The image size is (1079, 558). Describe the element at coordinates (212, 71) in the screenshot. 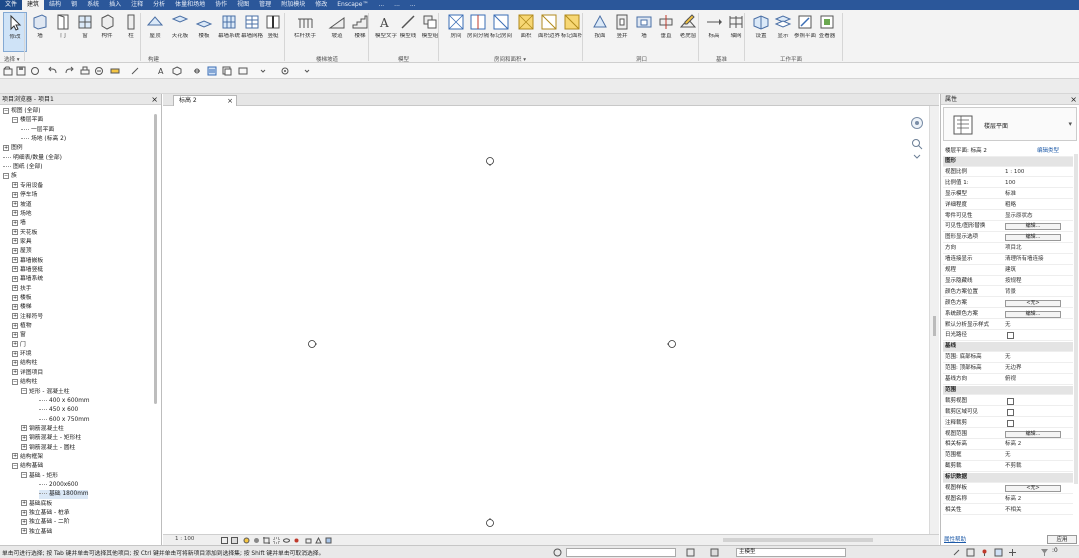

I see `thin-lines-icon` at that location.